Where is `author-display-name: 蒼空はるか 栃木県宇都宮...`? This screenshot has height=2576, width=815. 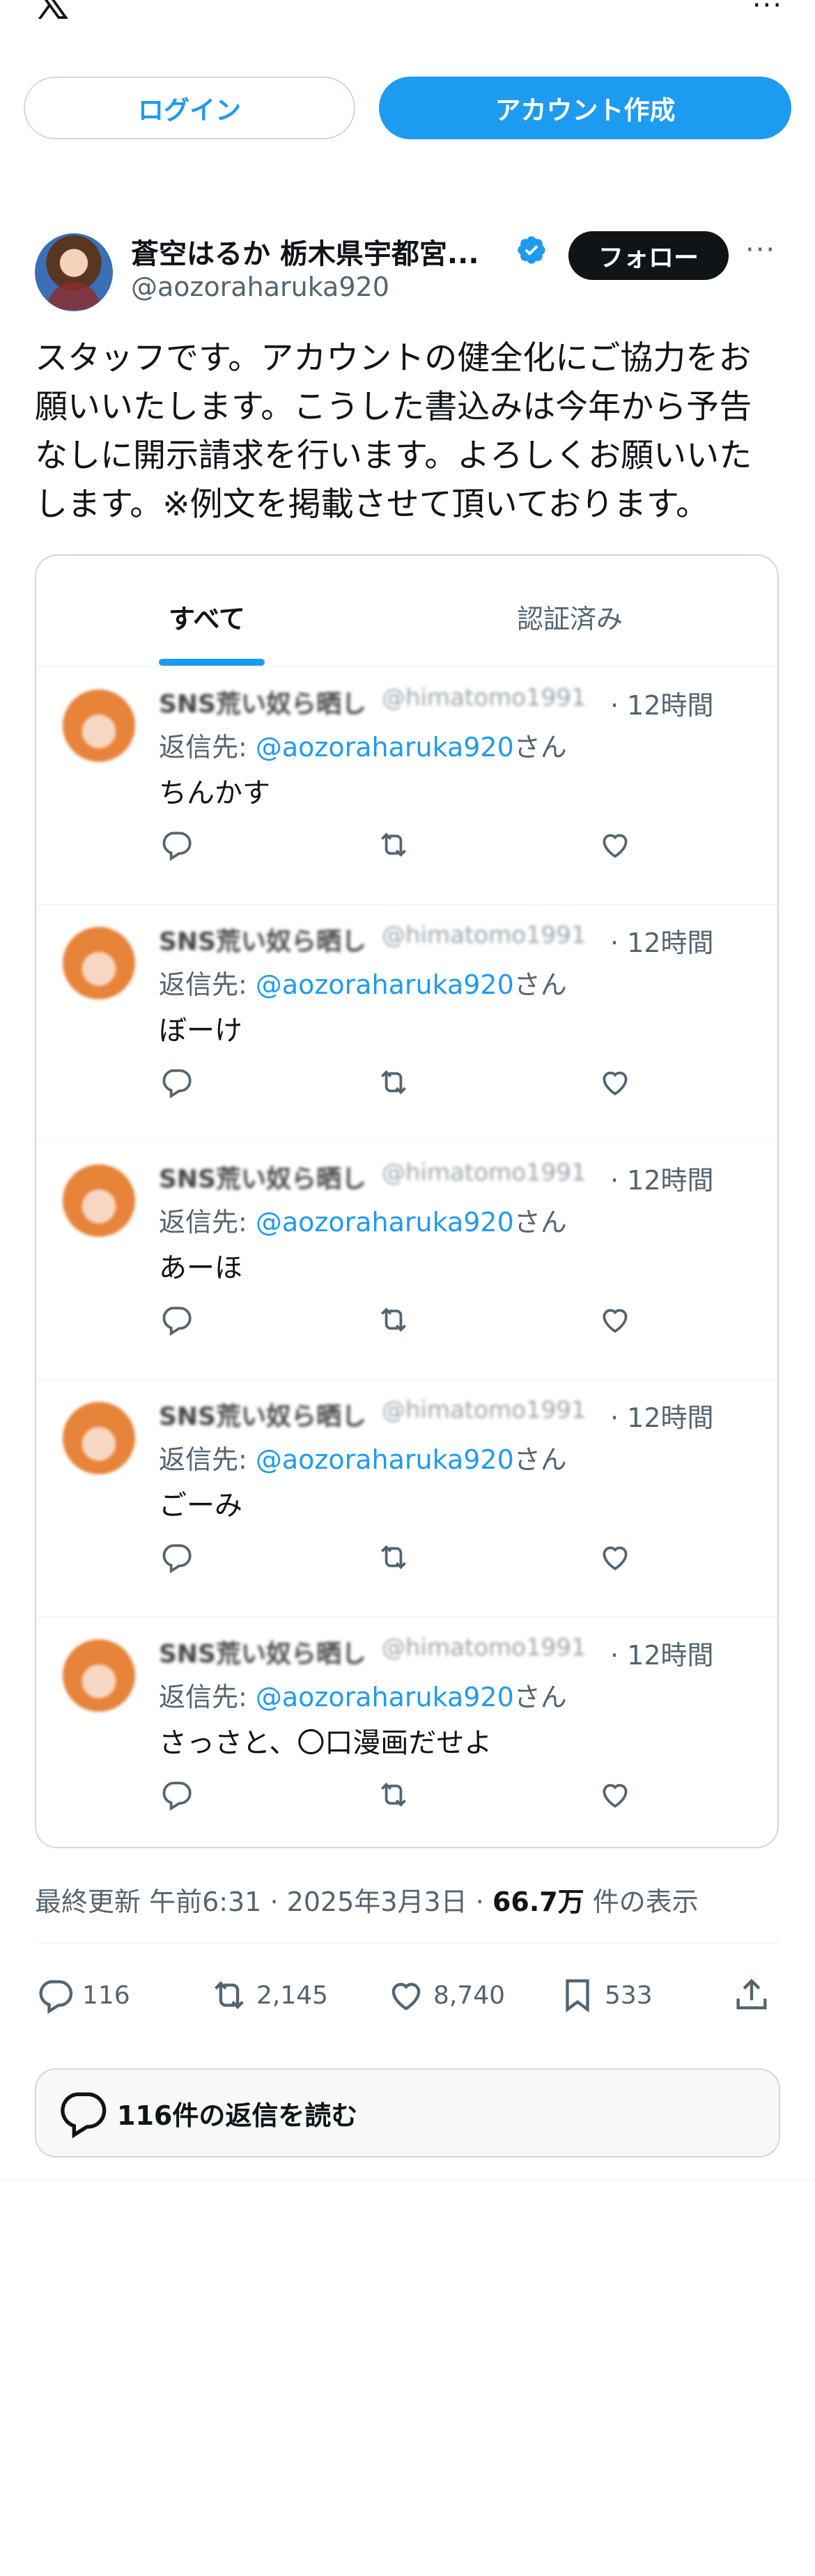
author-display-name: 蒼空はるか 栃木県宇都宮... is located at coordinates (305, 251).